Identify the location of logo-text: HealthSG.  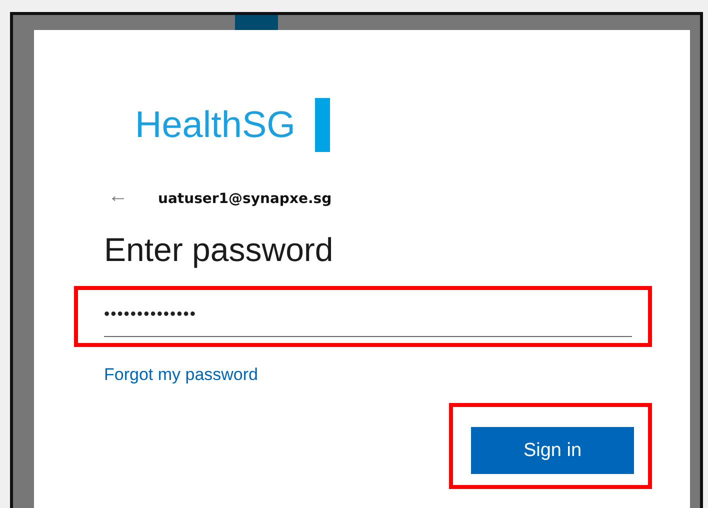
(215, 125).